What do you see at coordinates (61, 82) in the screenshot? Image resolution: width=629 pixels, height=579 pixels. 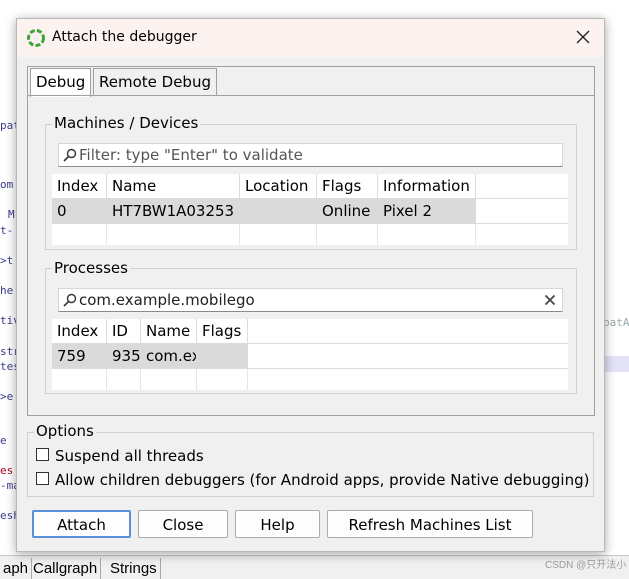 I see `tab-debug: Debug` at bounding box center [61, 82].